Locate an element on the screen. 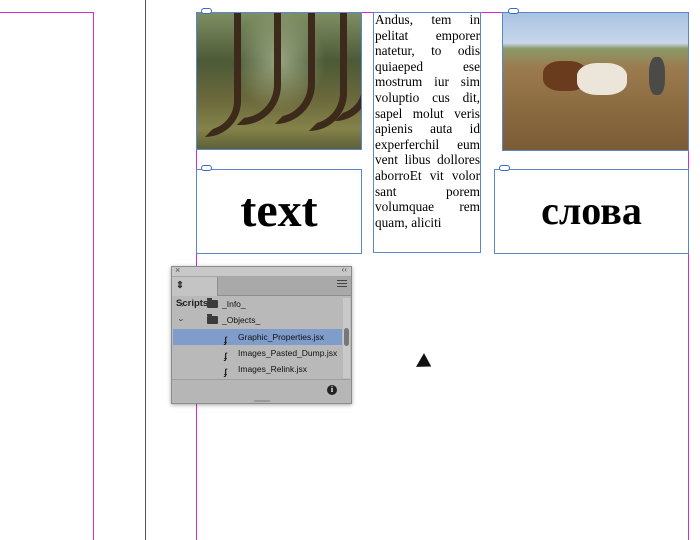 The height and width of the screenshot is (540, 700). right-word: слова is located at coordinates (591, 210).